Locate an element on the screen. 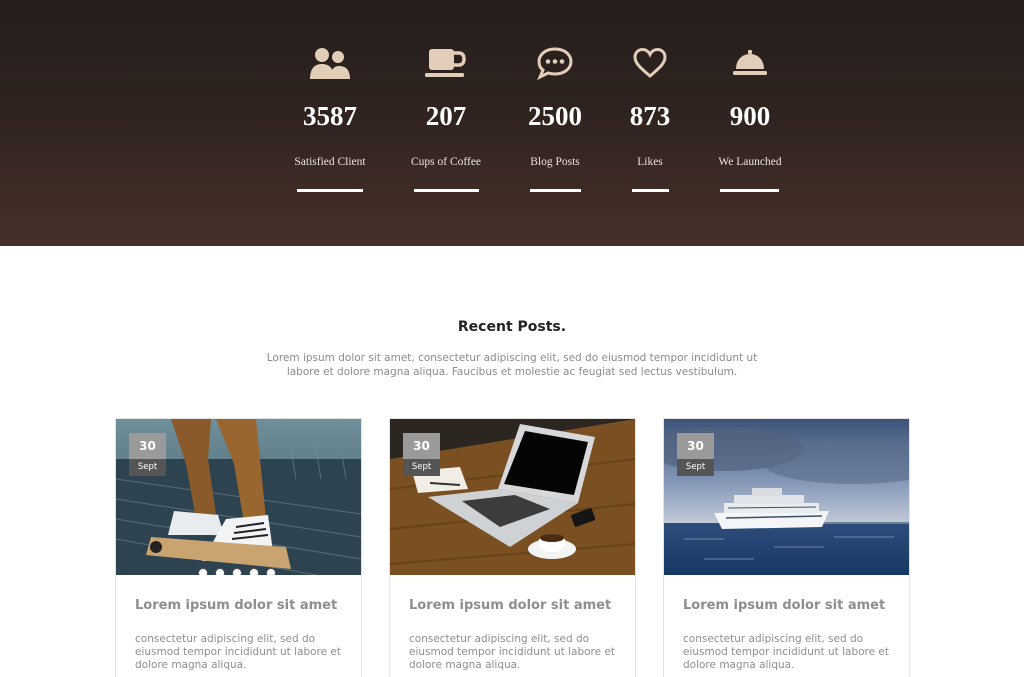 The height and width of the screenshot is (677, 1024). laptop-coffee-photo: 30 Sept is located at coordinates (512, 497).